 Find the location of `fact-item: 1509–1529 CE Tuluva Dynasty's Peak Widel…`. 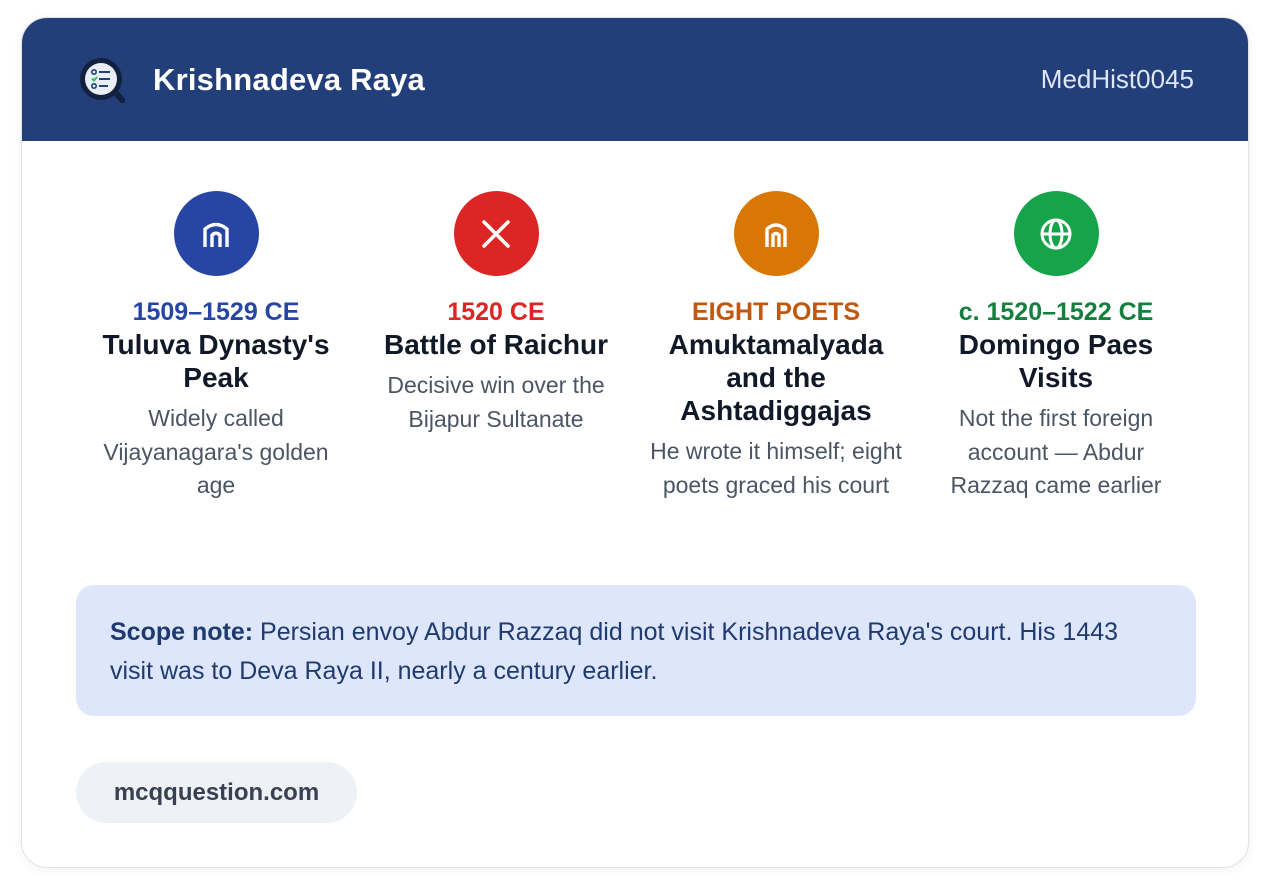

fact-item: 1509–1529 CE Tuluva Dynasty's Peak Widel… is located at coordinates (216, 347).